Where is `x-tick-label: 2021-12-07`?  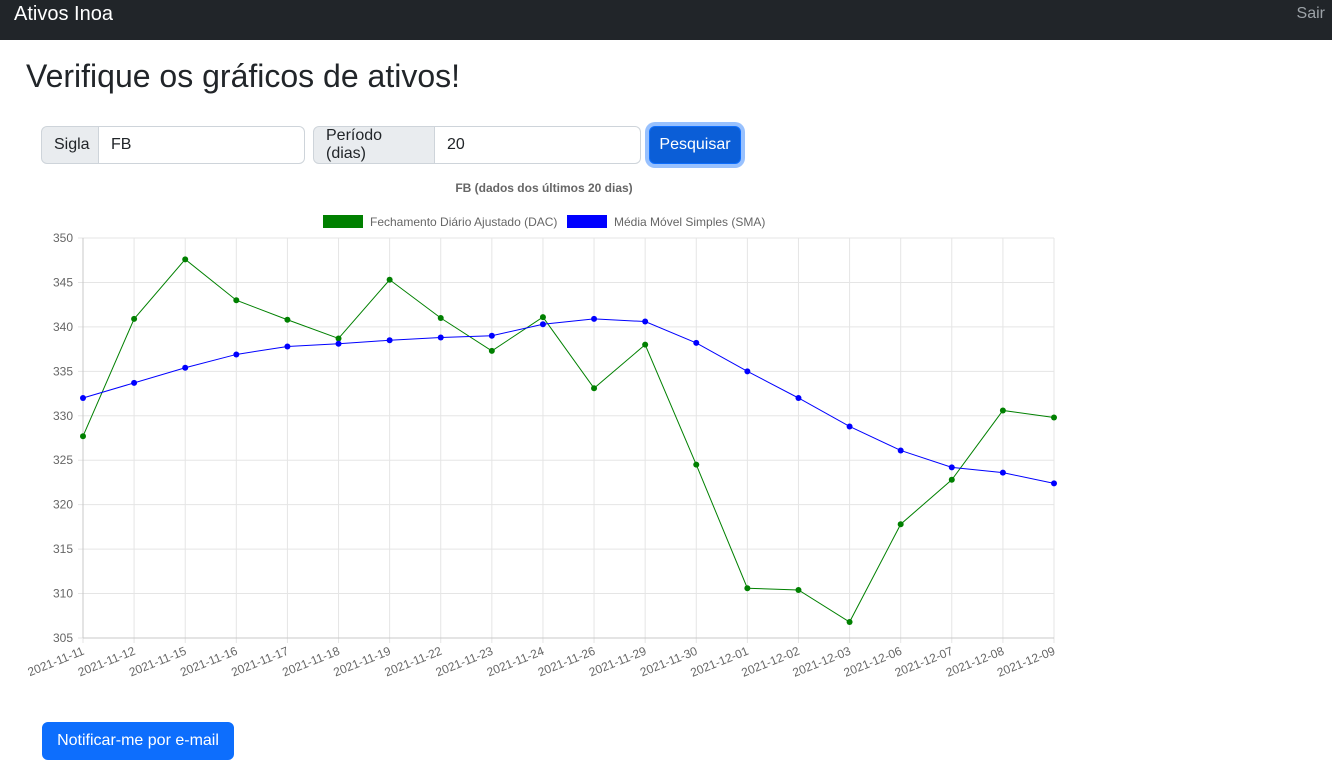 x-tick-label: 2021-12-07 is located at coordinates (924, 662).